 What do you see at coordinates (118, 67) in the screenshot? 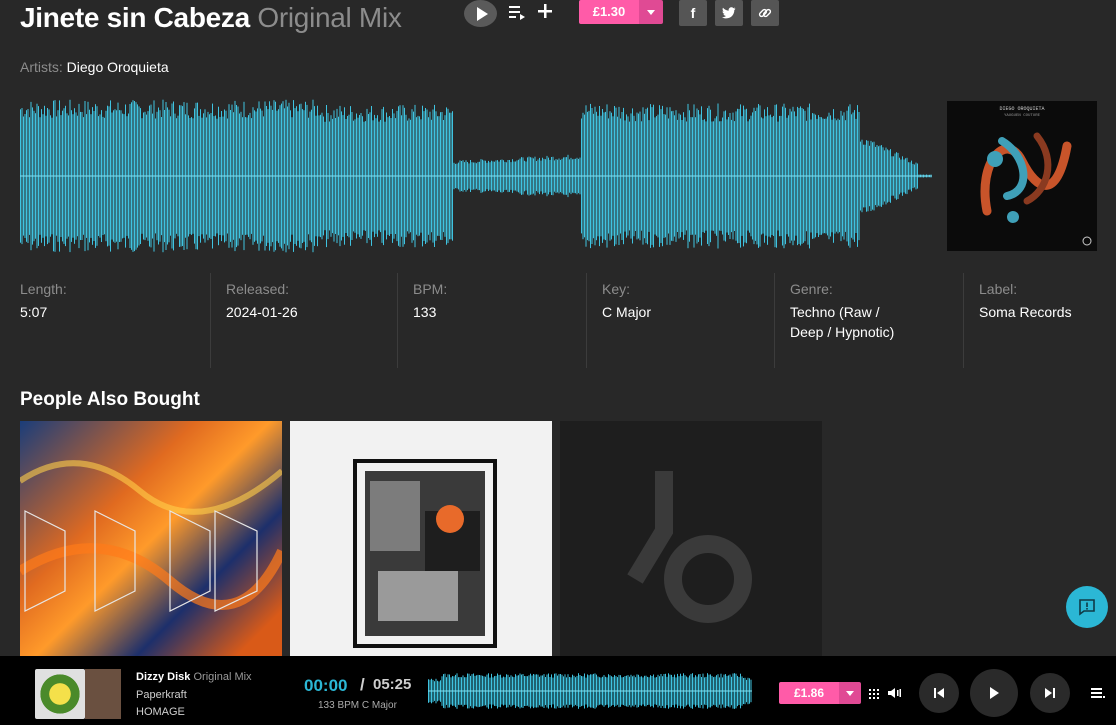
I see `artist-link: Diego Oroquieta` at bounding box center [118, 67].